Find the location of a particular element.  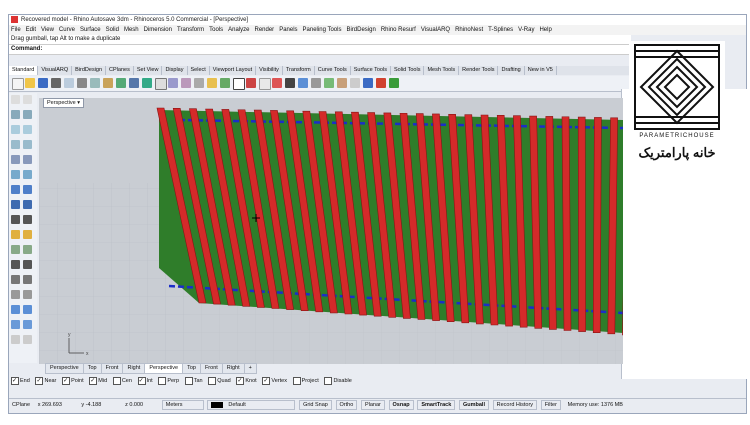

tab-visualarq: VisualARQ is located at coordinates (55, 70).